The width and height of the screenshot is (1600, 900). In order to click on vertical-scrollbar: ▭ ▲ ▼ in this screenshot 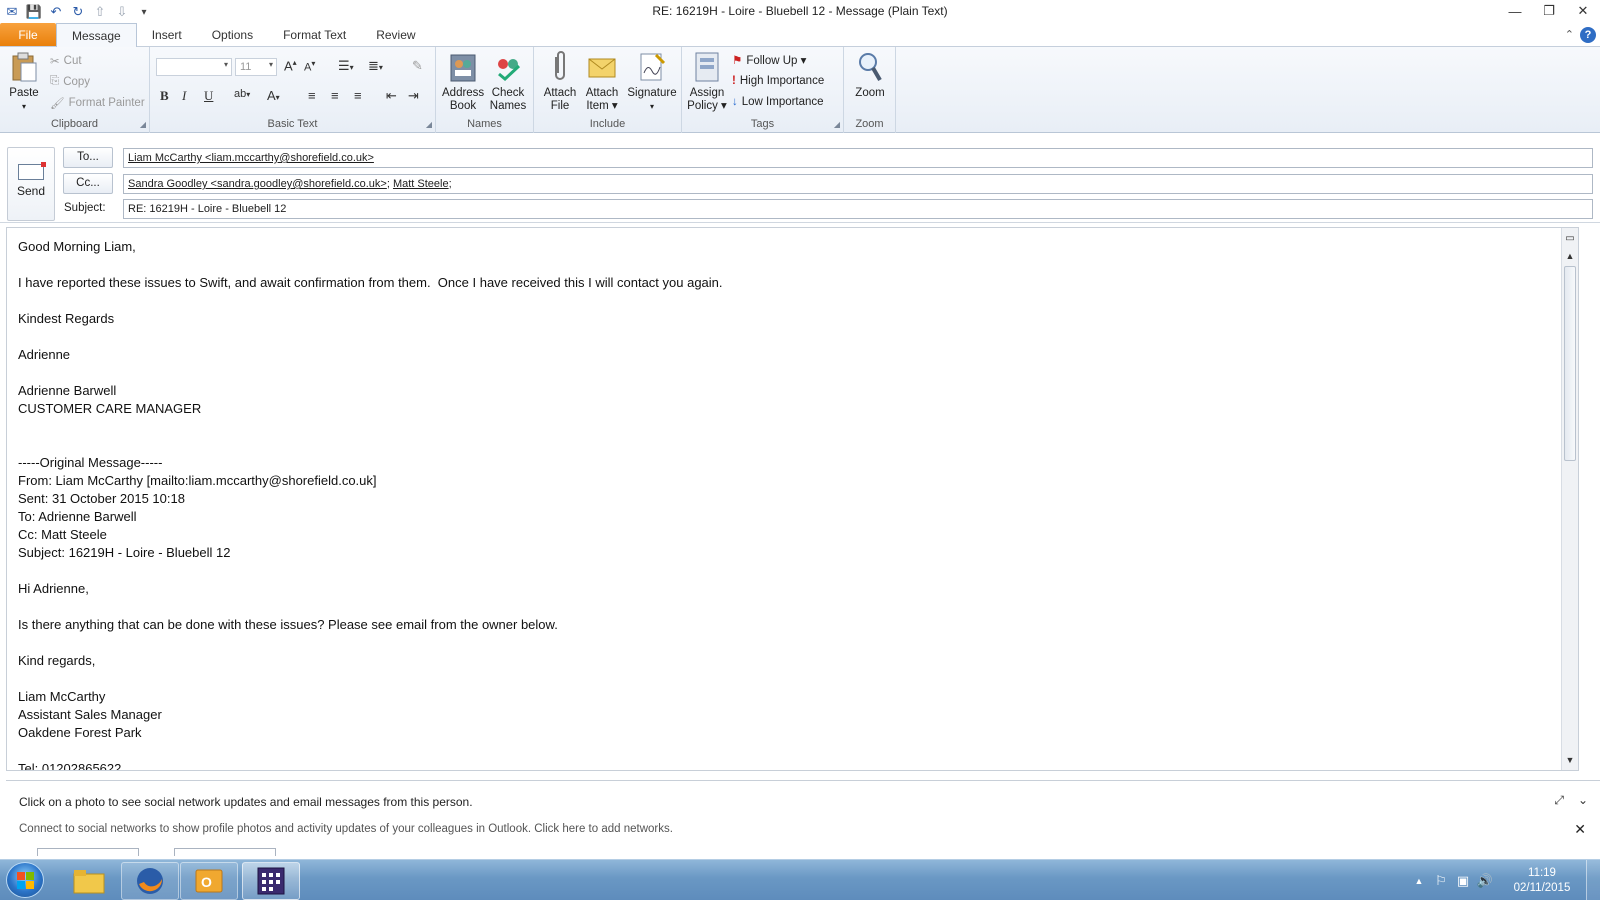, I will do `click(1569, 499)`.